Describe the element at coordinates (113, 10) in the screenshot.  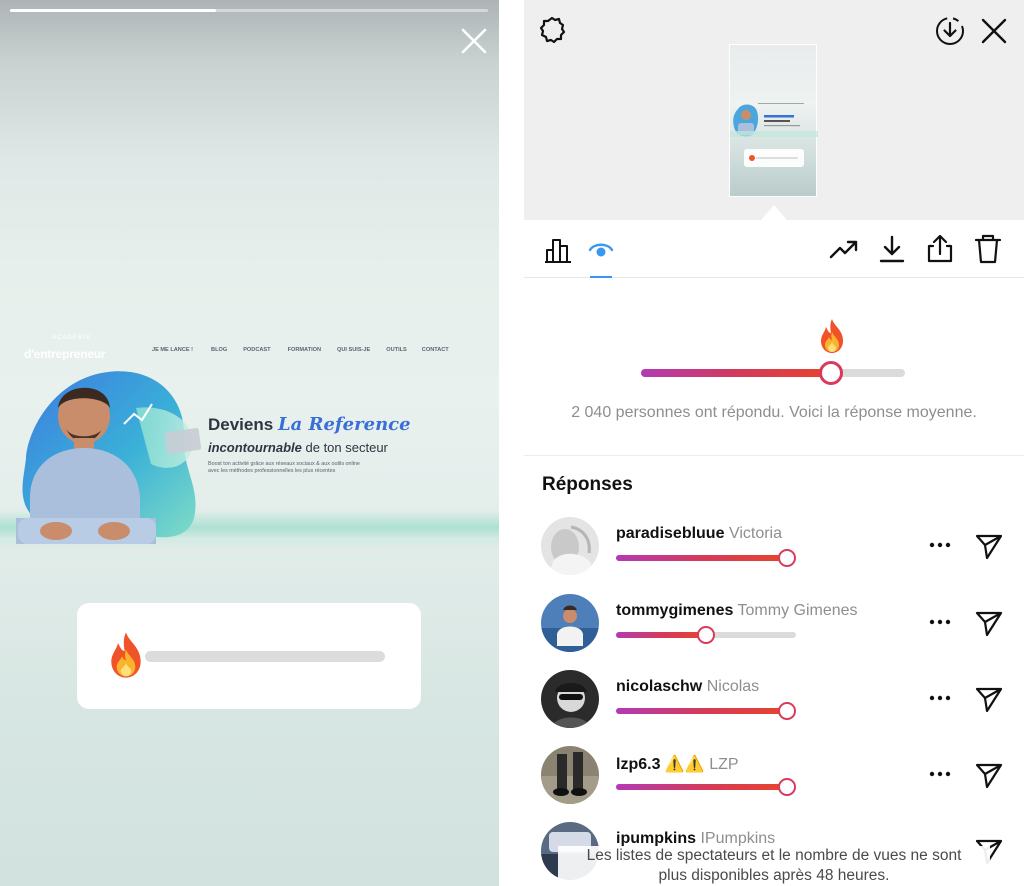
I see `story-progress-fill` at that location.